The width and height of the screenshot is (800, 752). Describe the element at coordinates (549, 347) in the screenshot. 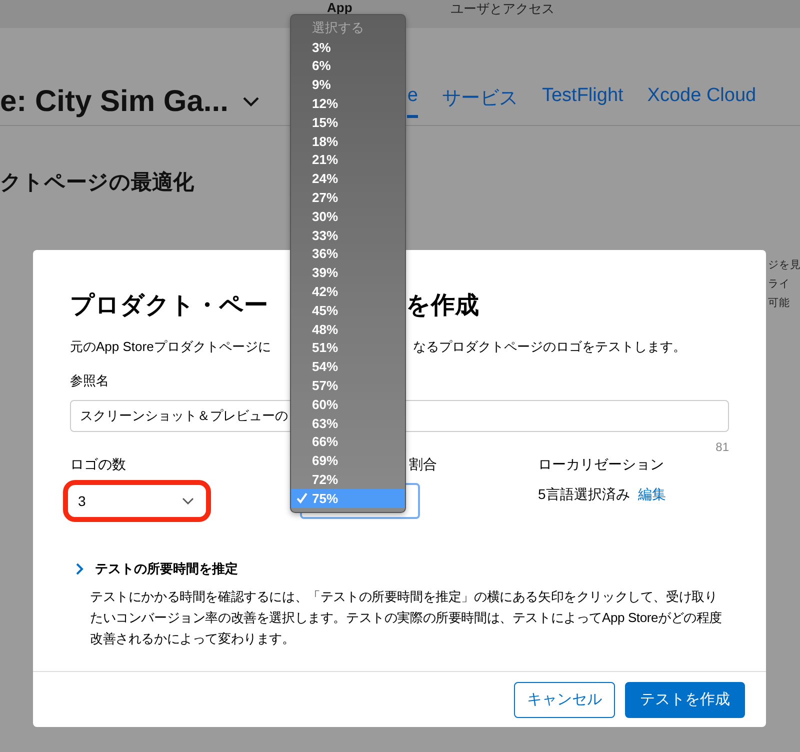

I see `description-text: なるプロダクトページのロゴをテストします。` at that location.